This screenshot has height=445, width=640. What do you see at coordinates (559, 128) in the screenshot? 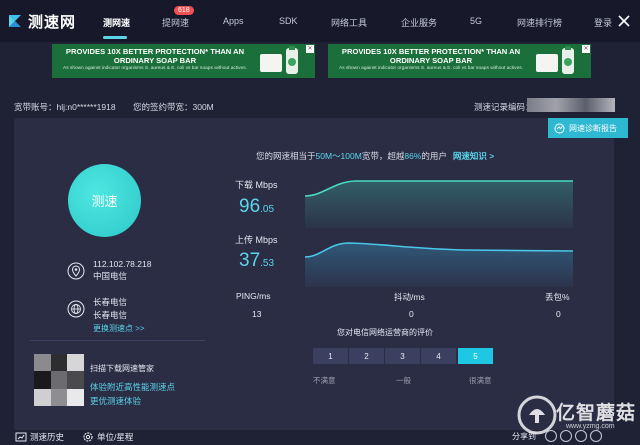
I see `report-icon` at bounding box center [559, 128].